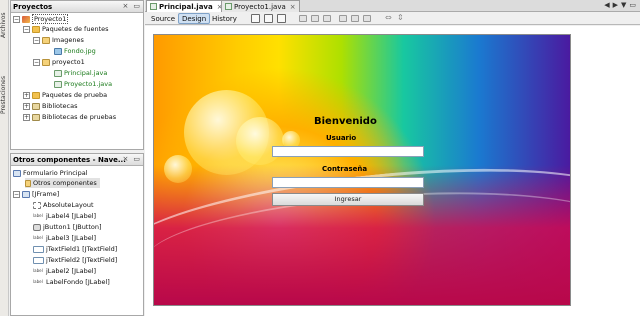  I want to click on tree-node-jlabel2: label jLabel2 [JLabel], so click(64, 271).